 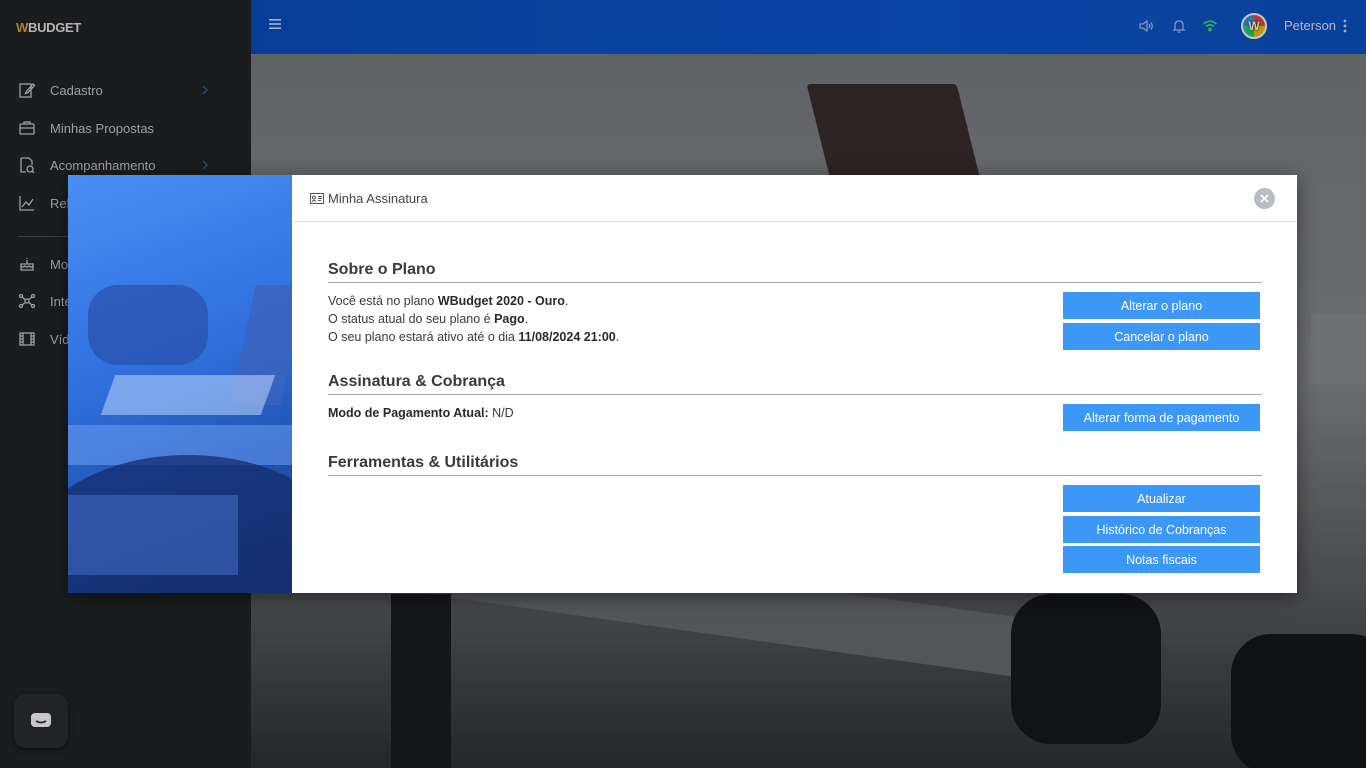 I want to click on section-tools: Ferramentas & Utilitários, so click(x=795, y=465).